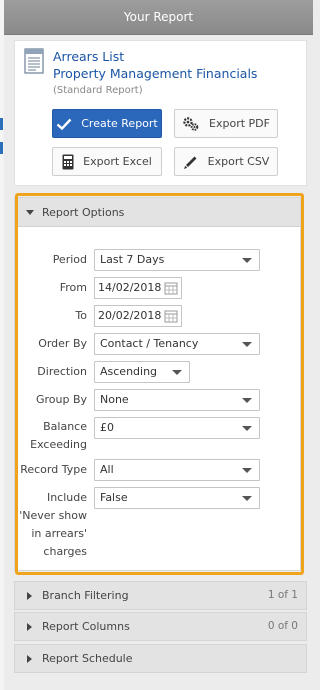 The height and width of the screenshot is (690, 320). What do you see at coordinates (65, 551) in the screenshot?
I see `include-never-show-label-line4: charges` at bounding box center [65, 551].